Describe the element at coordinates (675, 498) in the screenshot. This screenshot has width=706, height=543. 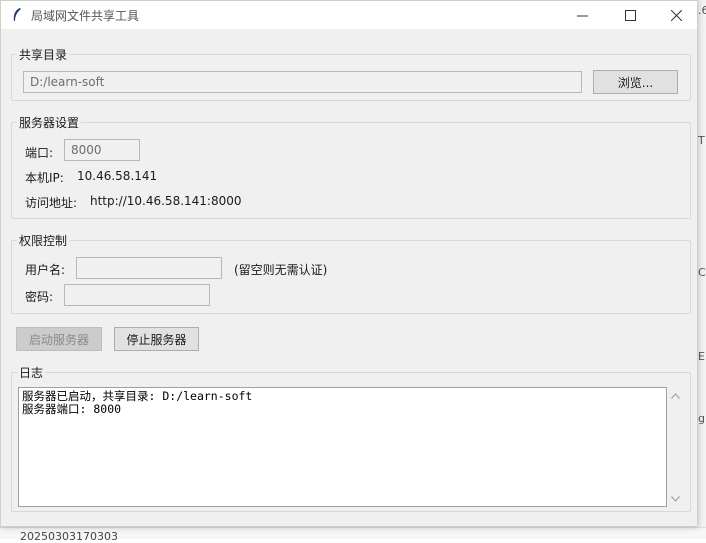
I see `scroll-down-icon` at that location.